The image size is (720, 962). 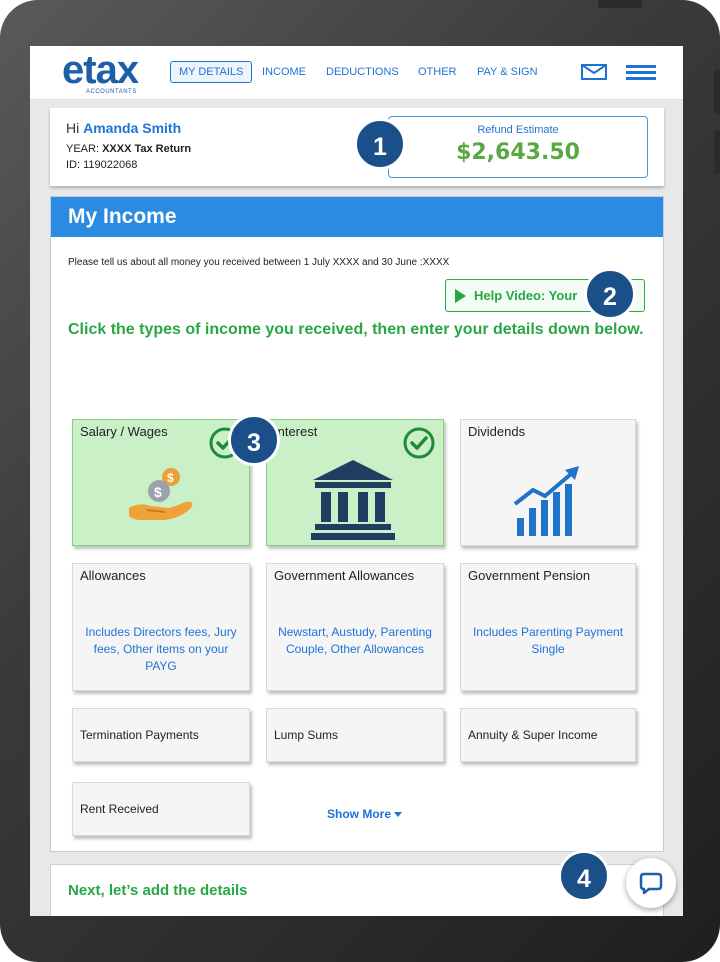 What do you see at coordinates (518, 130) in the screenshot?
I see `refund-label: Refund Estimate` at bounding box center [518, 130].